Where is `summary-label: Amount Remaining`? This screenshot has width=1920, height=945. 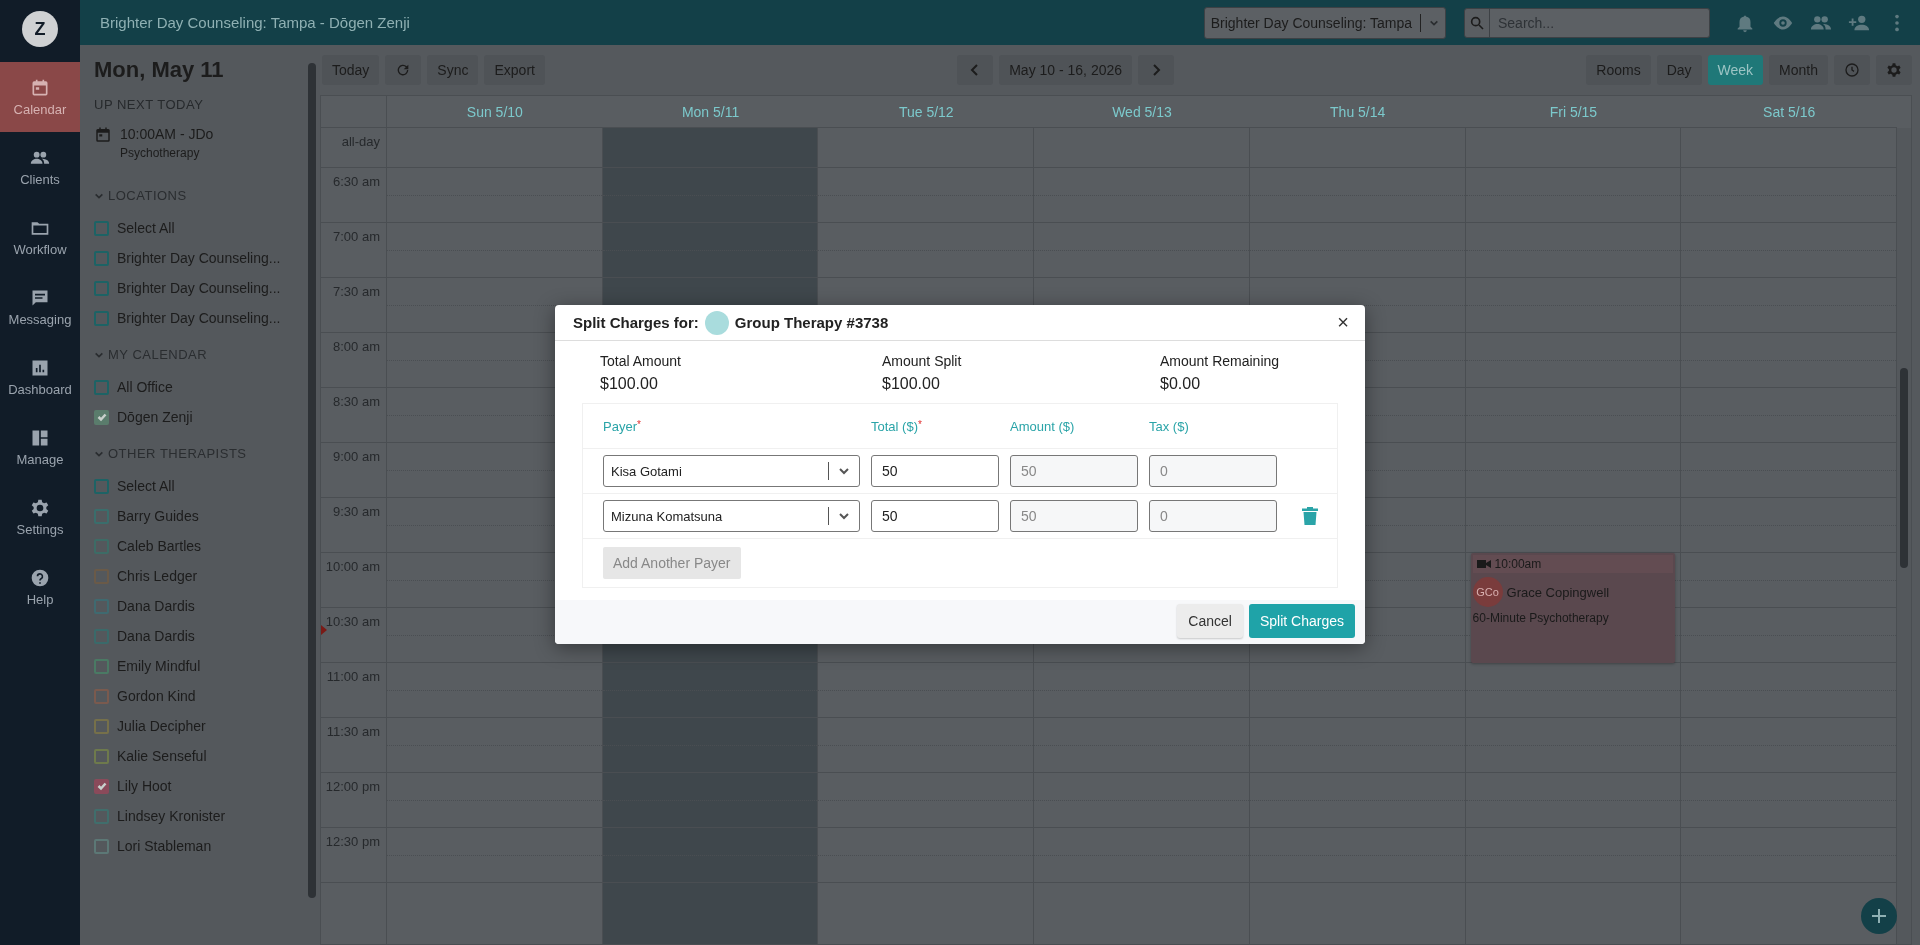
summary-label: Amount Remaining is located at coordinates (1220, 361).